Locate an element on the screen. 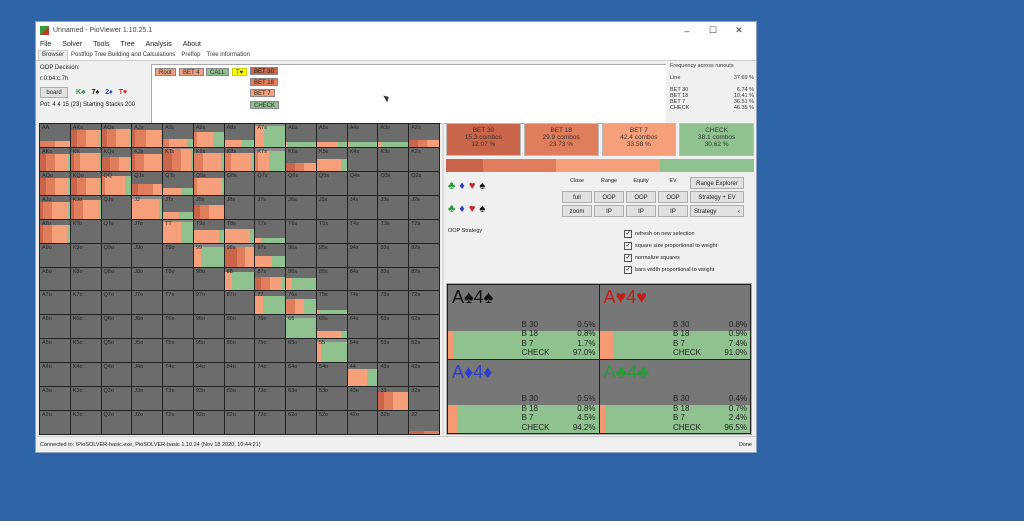 This screenshot has height=521, width=1024. hand-cell-73s: 73s is located at coordinates (393, 303).